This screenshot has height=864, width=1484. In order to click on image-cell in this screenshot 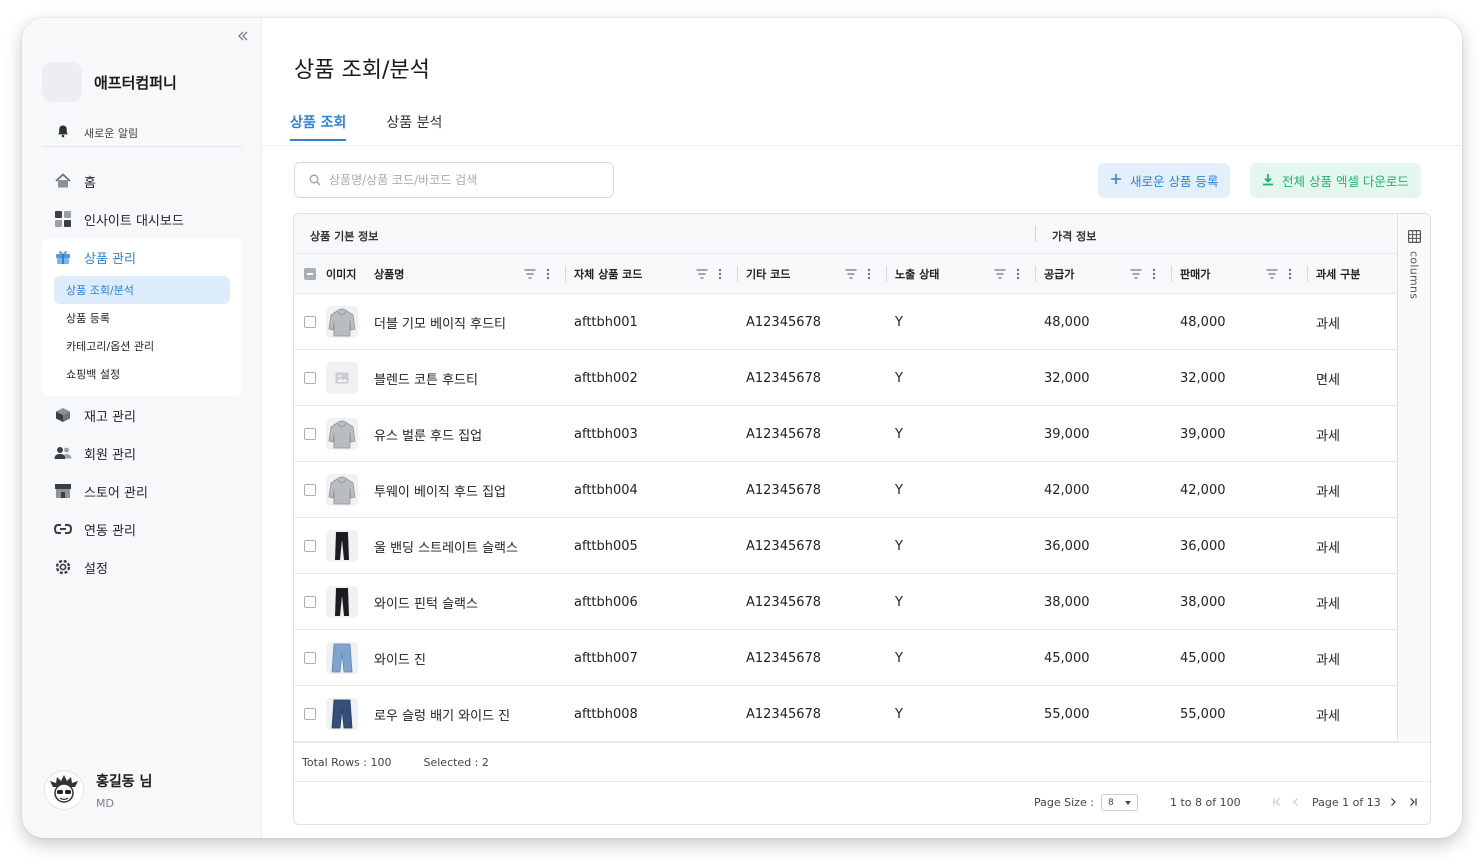, I will do `click(342, 602)`.